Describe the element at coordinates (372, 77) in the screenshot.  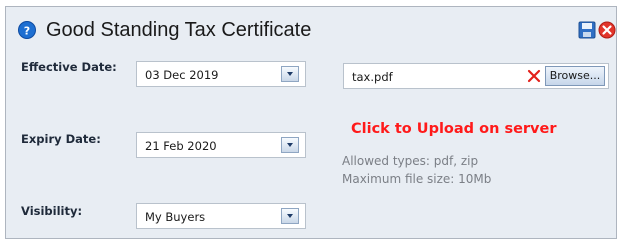
I see `file-name-value: tax.pdf` at that location.